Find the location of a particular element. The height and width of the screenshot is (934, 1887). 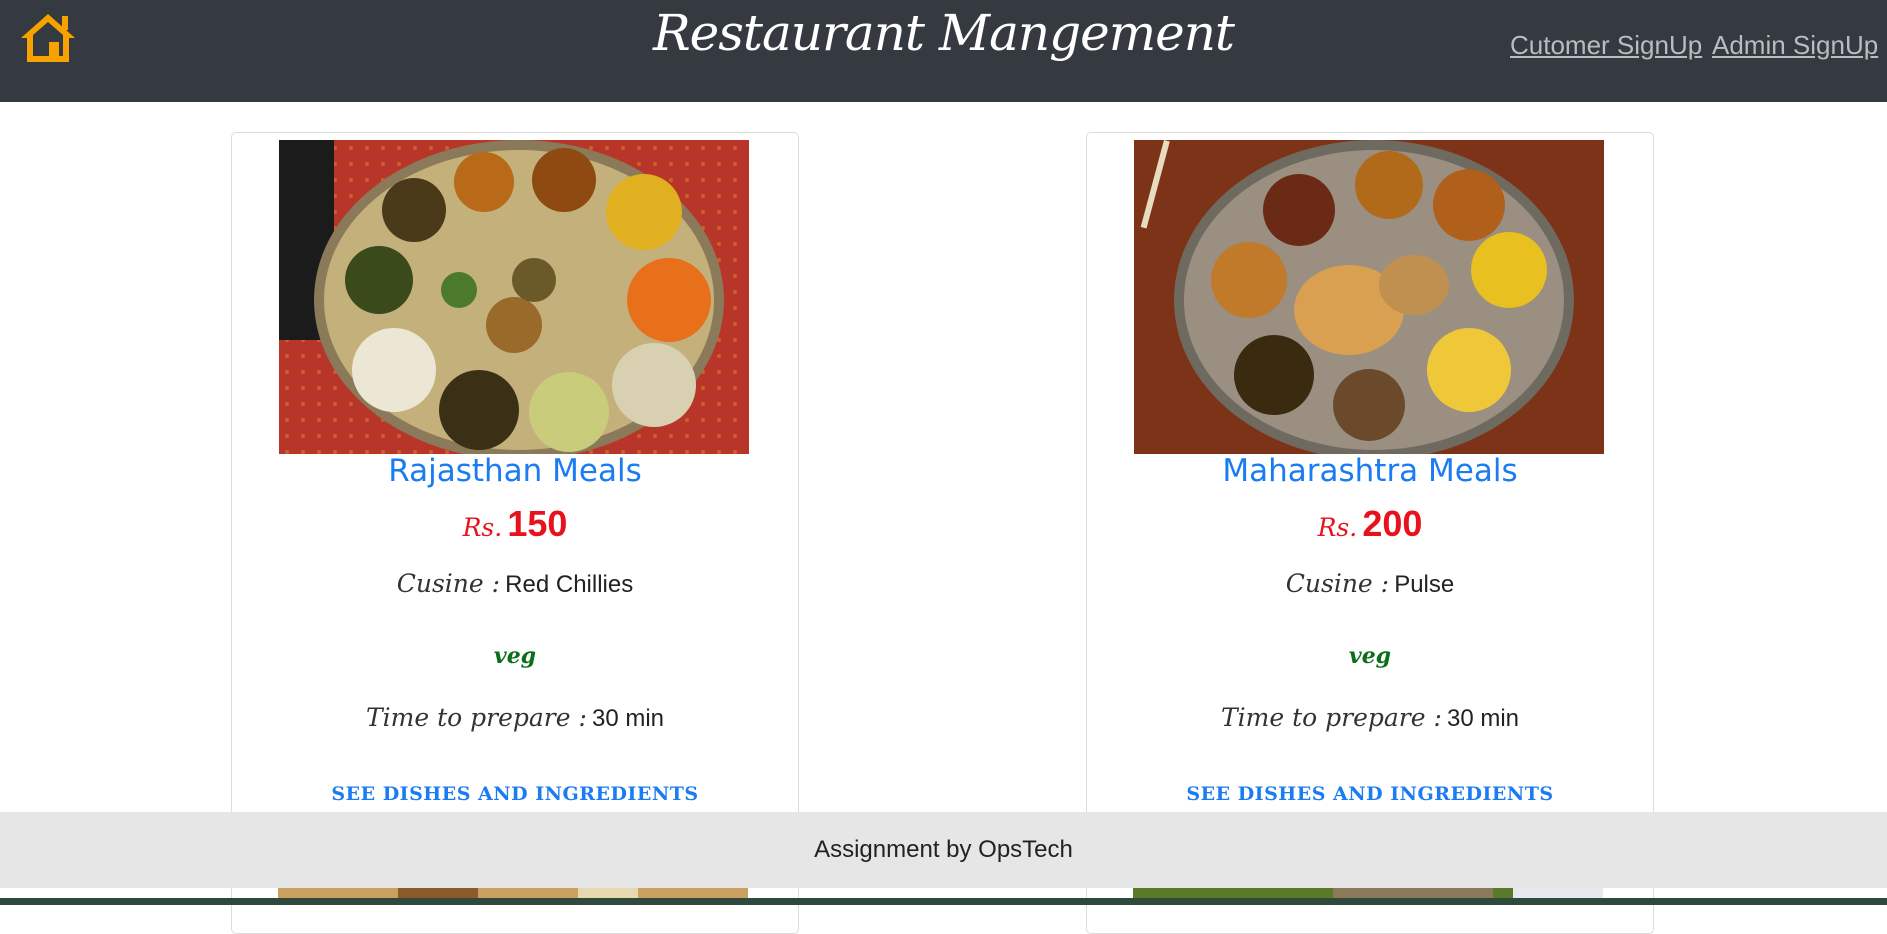

cuisine: Cusine : Pulse is located at coordinates (1370, 584).